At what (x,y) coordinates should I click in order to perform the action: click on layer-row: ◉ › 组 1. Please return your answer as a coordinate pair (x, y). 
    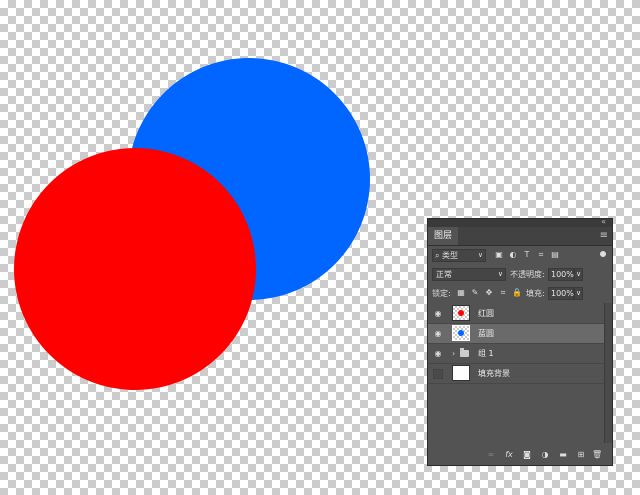
    Looking at the image, I should click on (517, 354).